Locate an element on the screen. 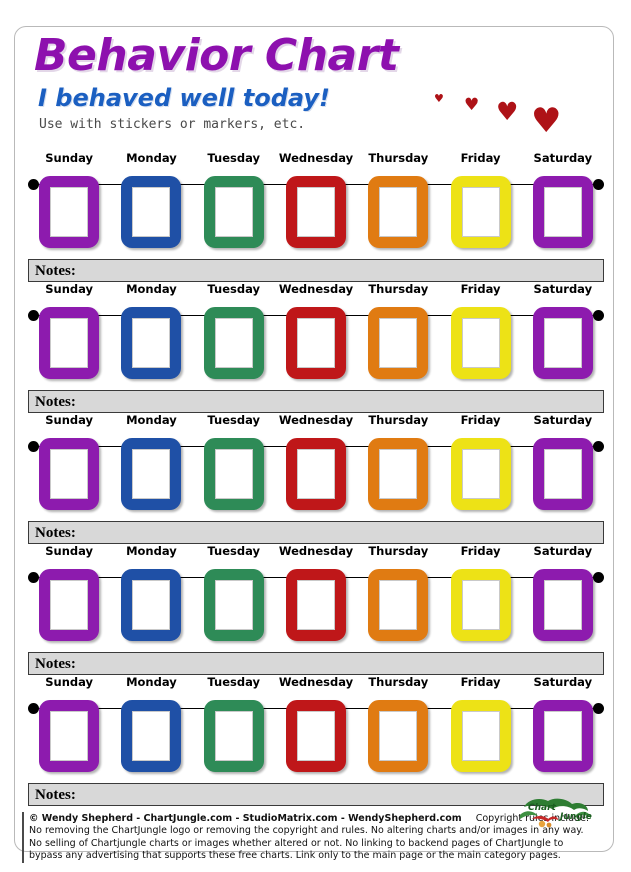  day-boxes-area is located at coordinates (316, 604).